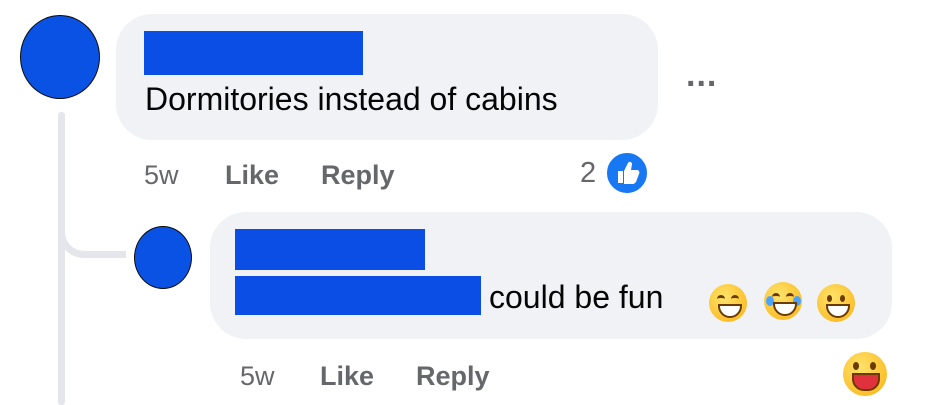  What do you see at coordinates (161, 175) in the screenshot?
I see `comment-timestamp: 5w` at bounding box center [161, 175].